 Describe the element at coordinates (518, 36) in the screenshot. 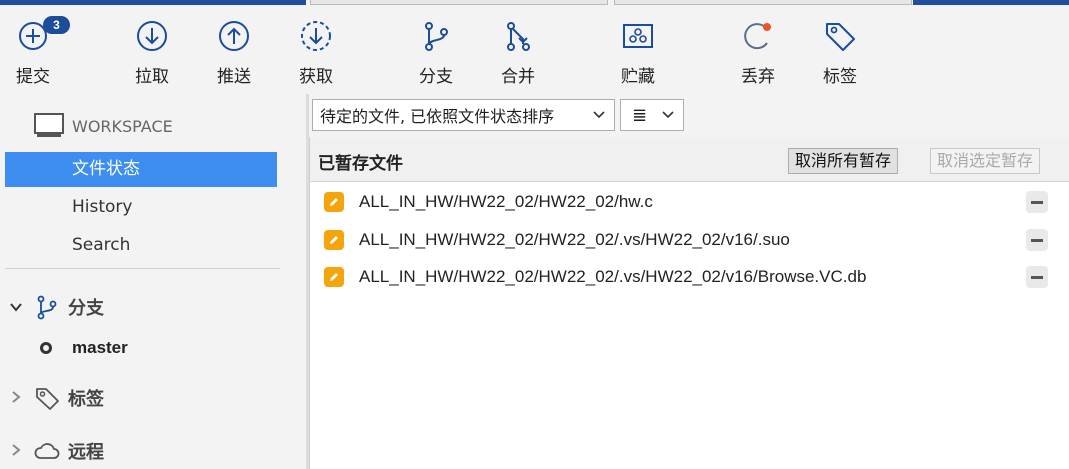

I see `merge-icon` at that location.